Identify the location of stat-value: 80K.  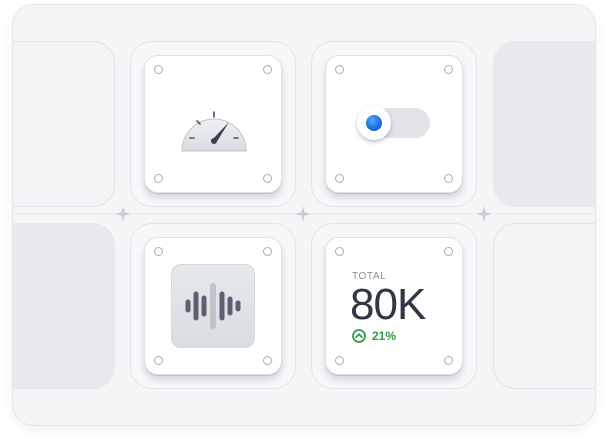
(388, 304).